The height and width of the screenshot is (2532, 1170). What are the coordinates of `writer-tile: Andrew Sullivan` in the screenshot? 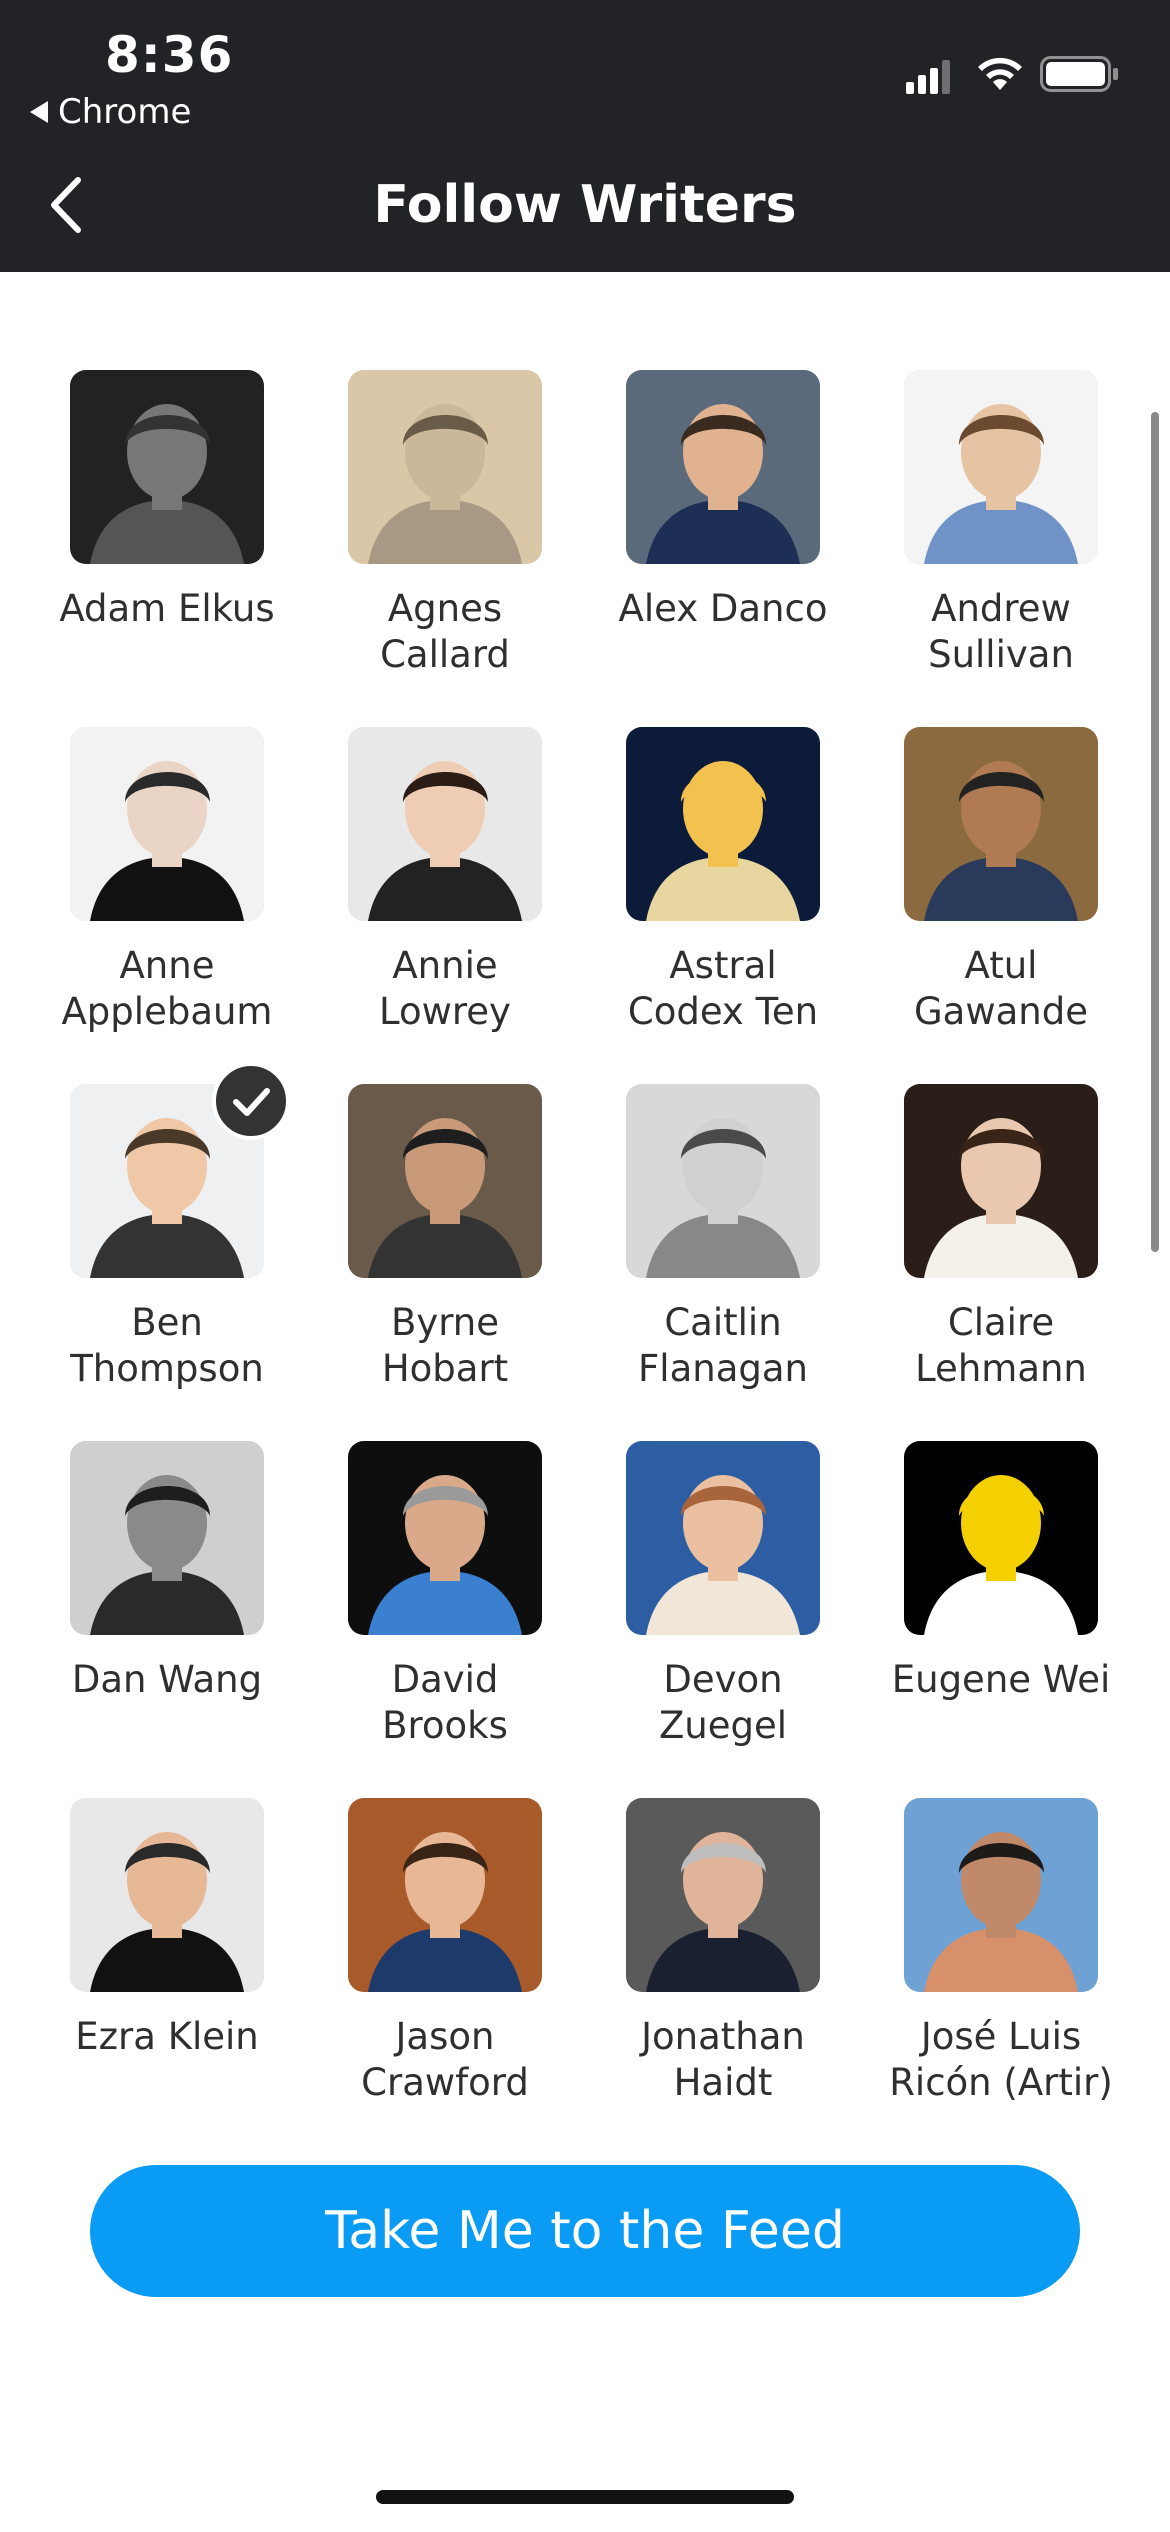 It's located at (1001, 524).